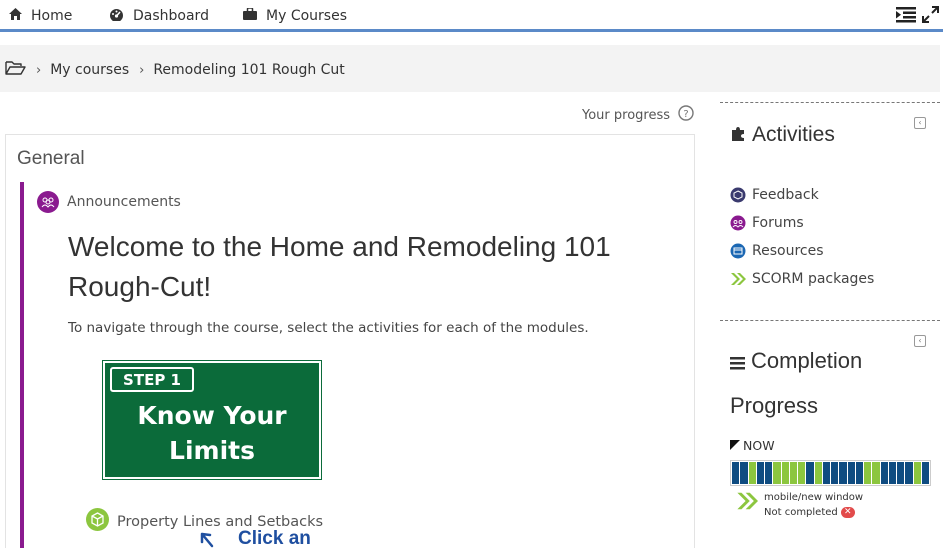 The image size is (943, 548). What do you see at coordinates (847, 512) in the screenshot?
I see `not-completed-icon: ✕` at bounding box center [847, 512].